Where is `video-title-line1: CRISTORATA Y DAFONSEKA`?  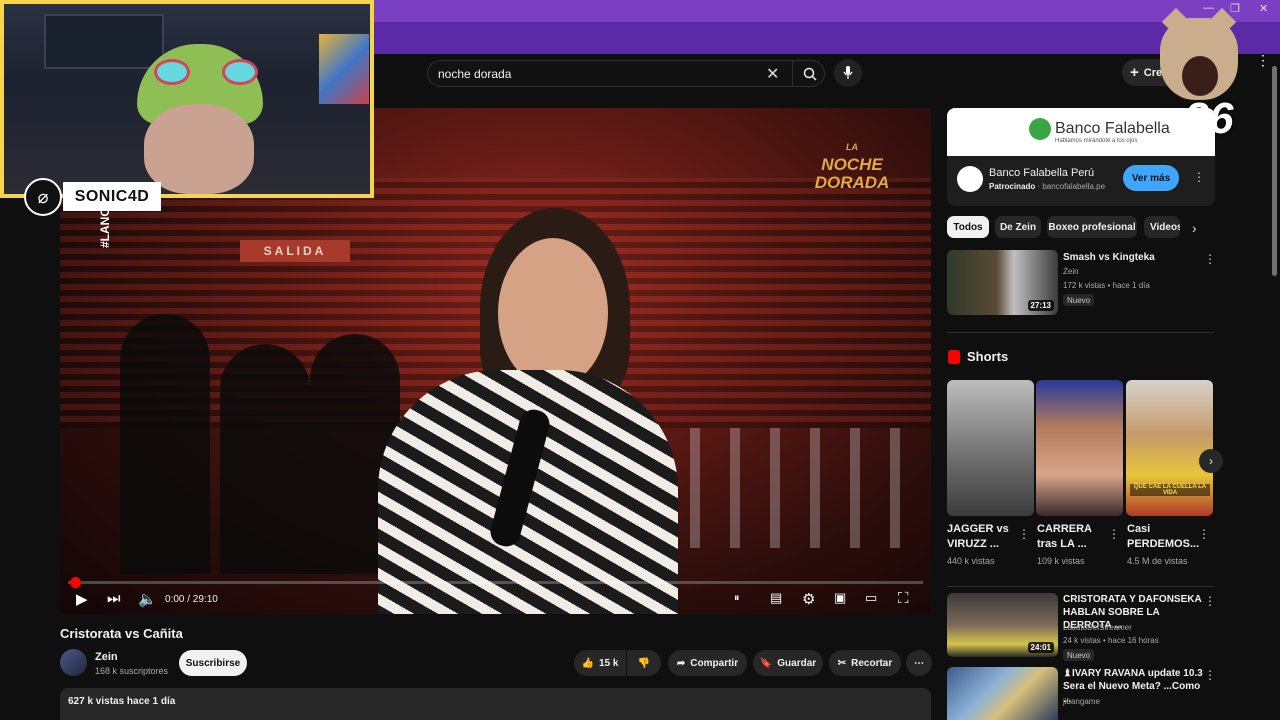
video-title-line1: CRISTORATA Y DAFONSEKA is located at coordinates (1132, 599).